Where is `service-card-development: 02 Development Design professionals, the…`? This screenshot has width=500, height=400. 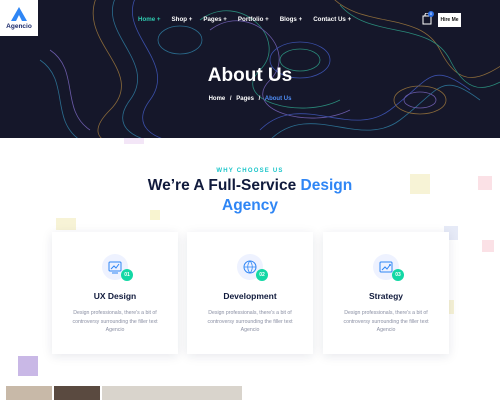 service-card-development: 02 Development Design professionals, the… is located at coordinates (250, 293).